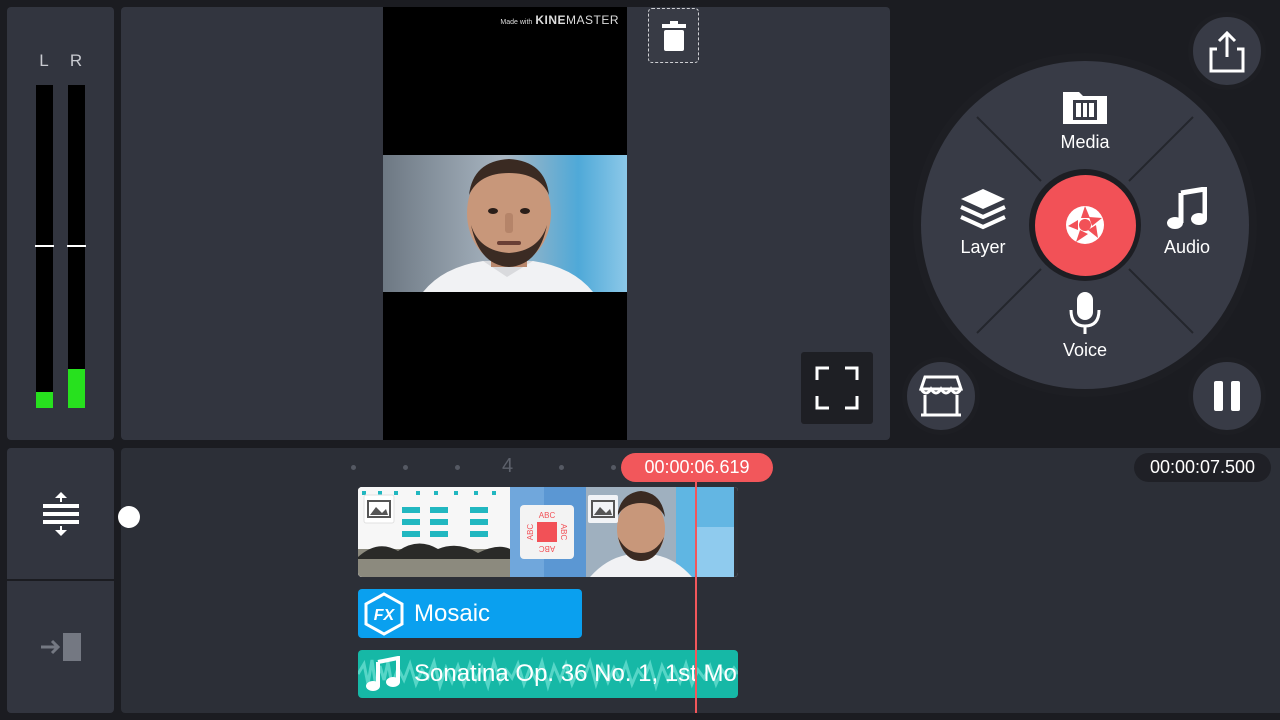 The width and height of the screenshot is (1280, 720). Describe the element at coordinates (452, 613) in the screenshot. I see `fx-clip-label: Mosaic` at that location.